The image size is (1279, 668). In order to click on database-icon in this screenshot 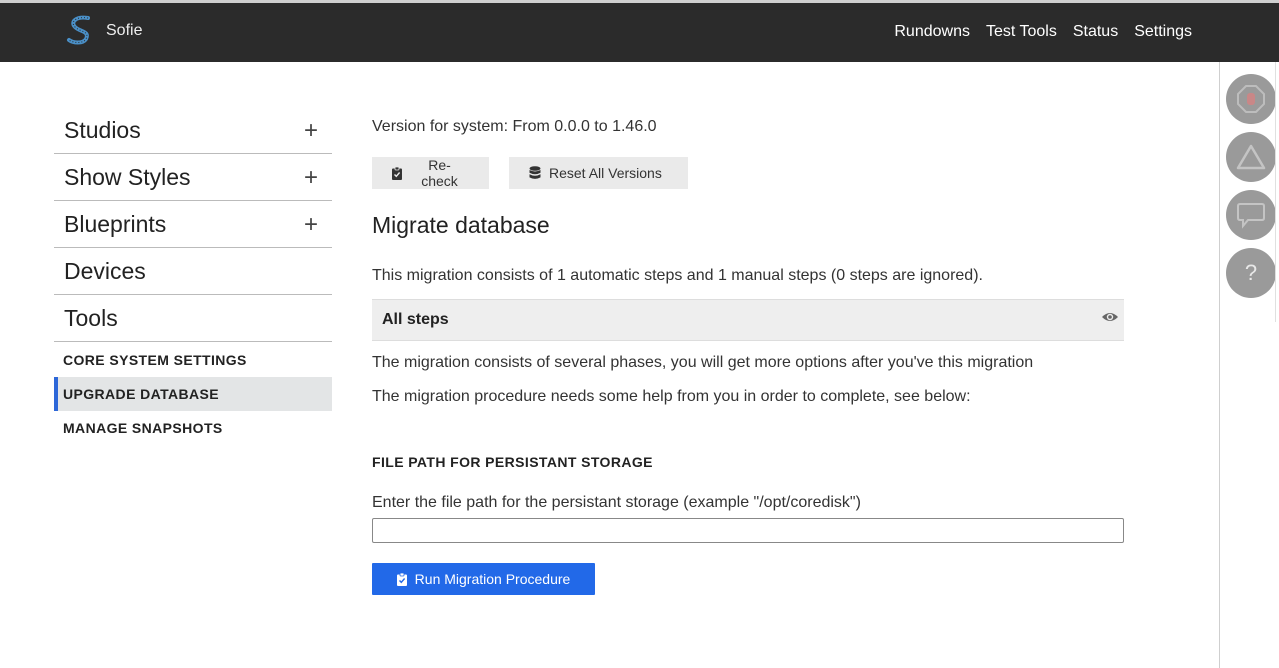, I will do `click(535, 172)`.